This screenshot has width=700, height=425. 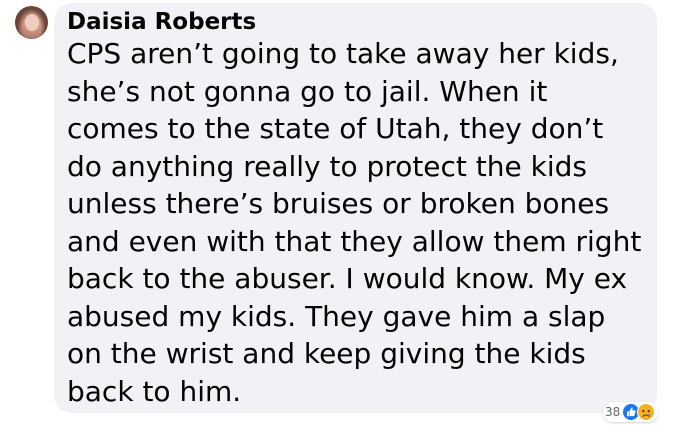 I want to click on comment-line: comes to the state of Utah, they don’t, so click(x=335, y=128).